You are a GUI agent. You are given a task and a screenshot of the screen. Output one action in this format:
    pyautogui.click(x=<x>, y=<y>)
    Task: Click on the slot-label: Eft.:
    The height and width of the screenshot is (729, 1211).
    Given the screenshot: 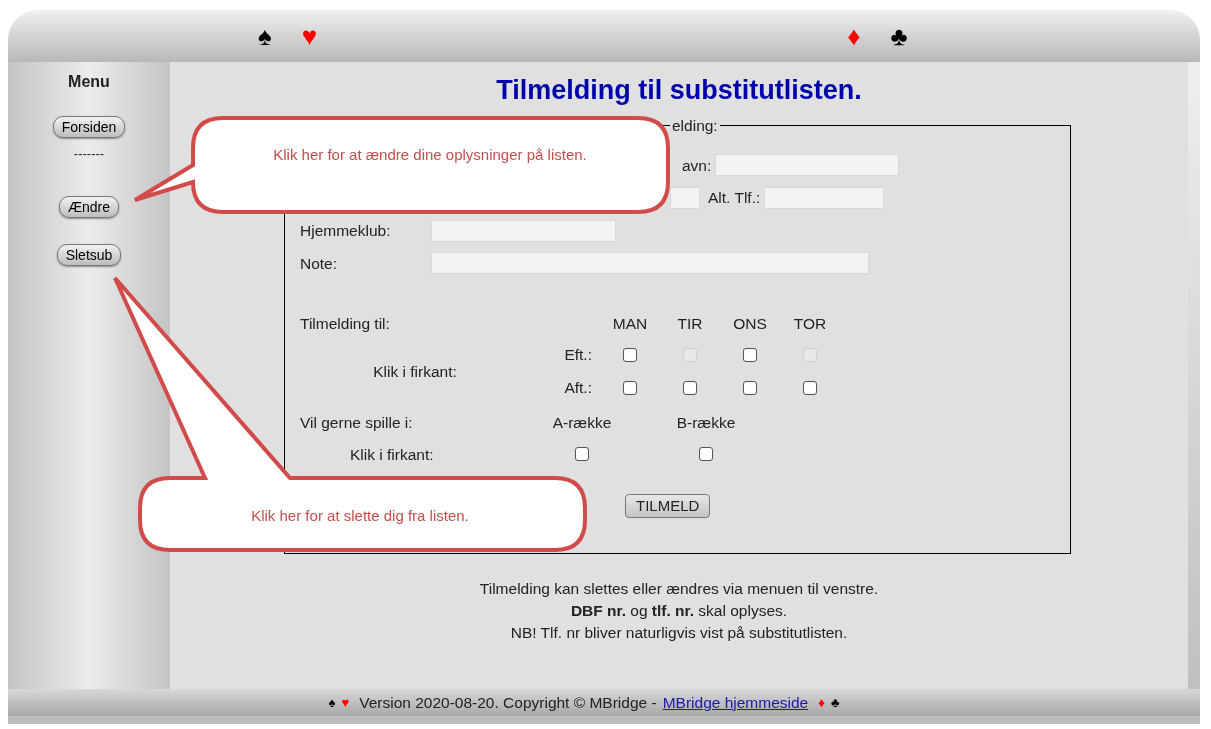 What is the action you would take?
    pyautogui.click(x=578, y=355)
    